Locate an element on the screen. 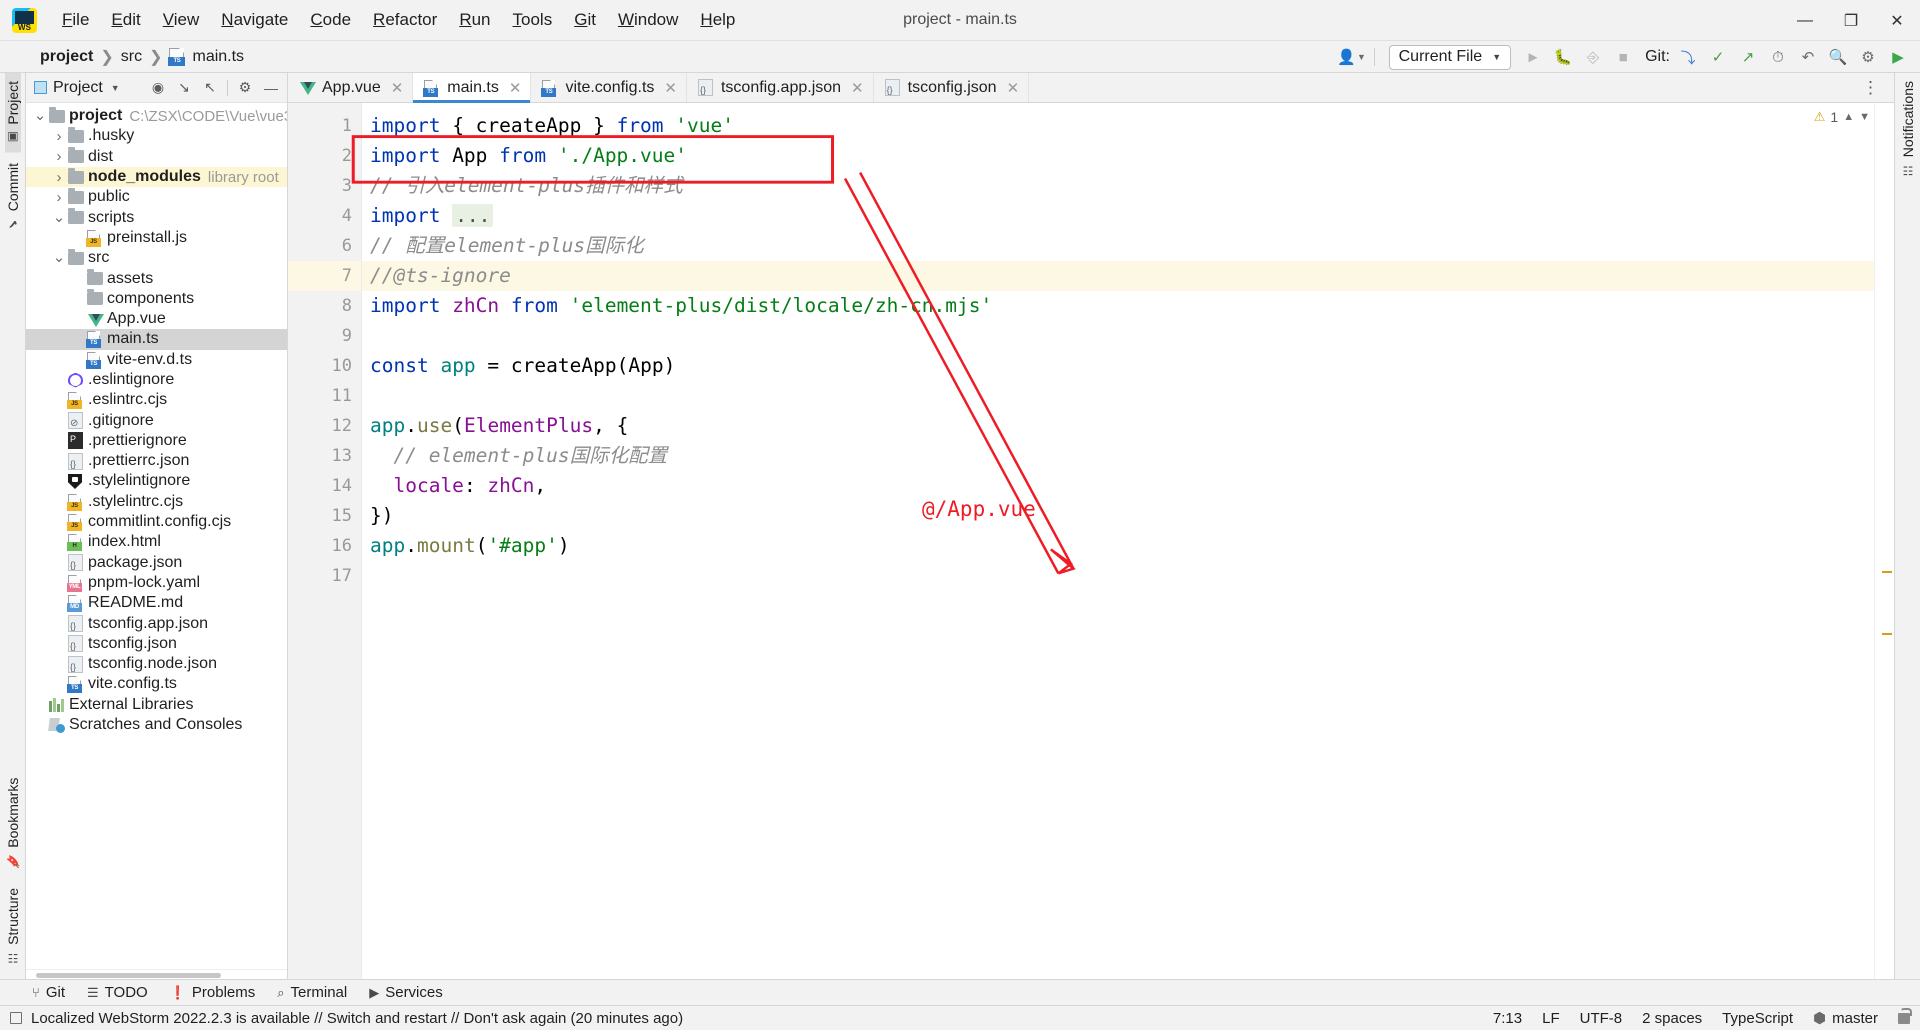  gutter-line-number: 4⊞ is located at coordinates (329, 216).